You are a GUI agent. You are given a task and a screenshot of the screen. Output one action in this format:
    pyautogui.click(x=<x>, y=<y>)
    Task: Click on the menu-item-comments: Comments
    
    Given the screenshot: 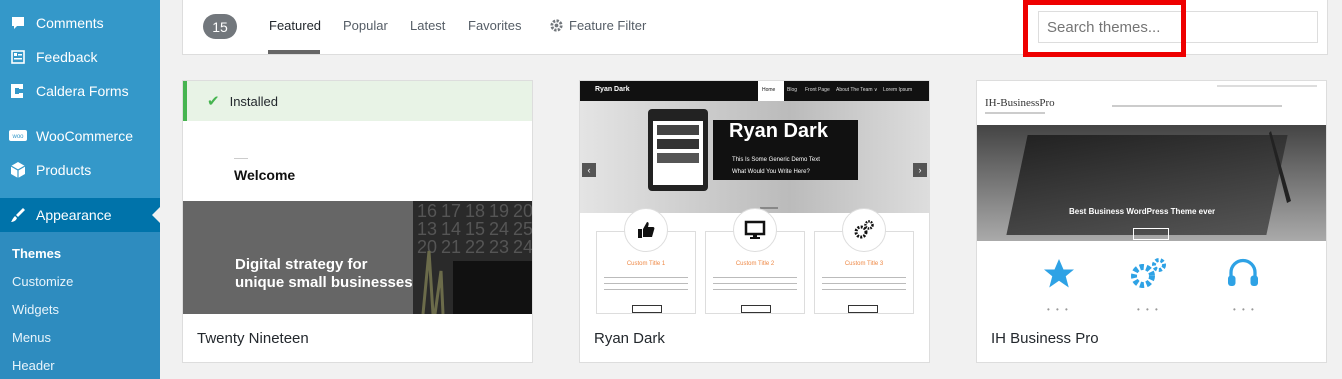 What is the action you would take?
    pyautogui.click(x=80, y=23)
    